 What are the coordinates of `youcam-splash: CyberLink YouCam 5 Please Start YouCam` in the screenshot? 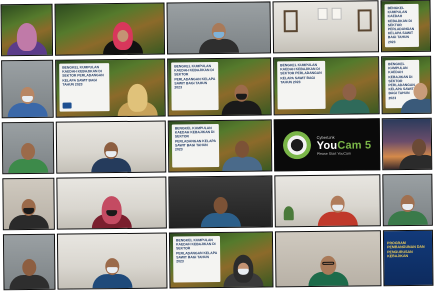 It's located at (327, 144).